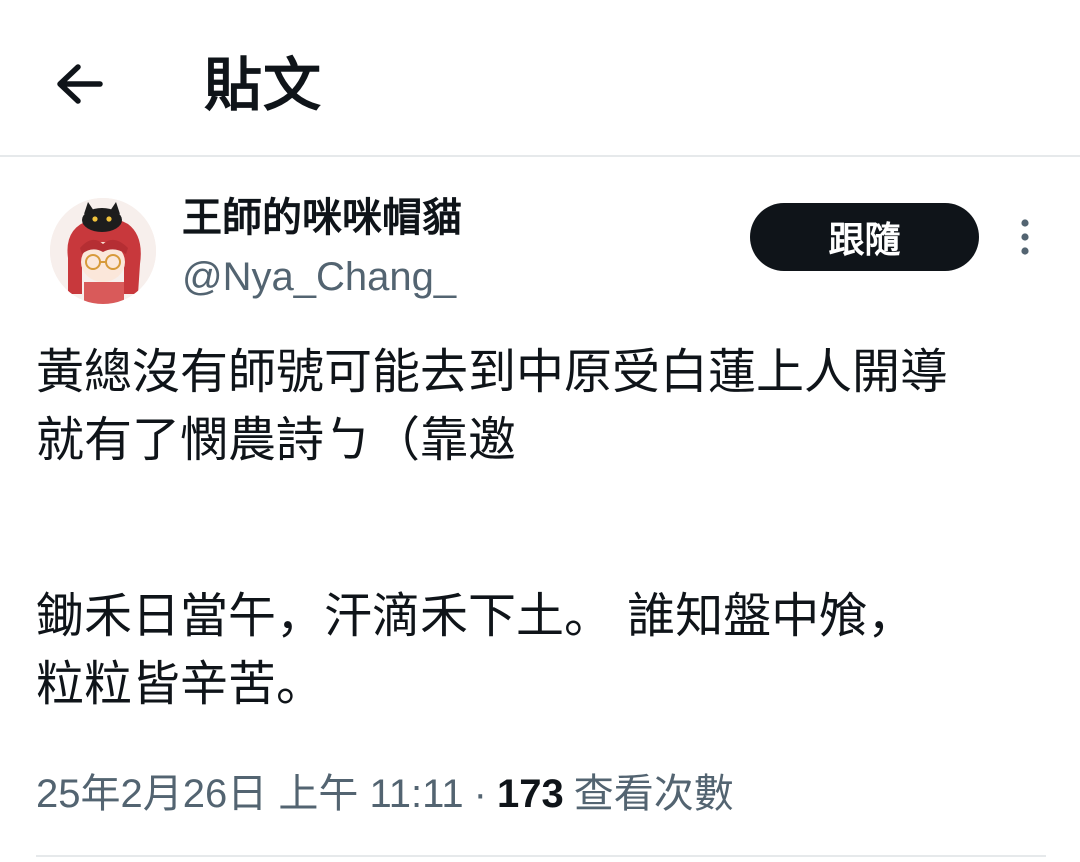 The height and width of the screenshot is (862, 1080). I want to click on arrow-left-icon, so click(80, 84).